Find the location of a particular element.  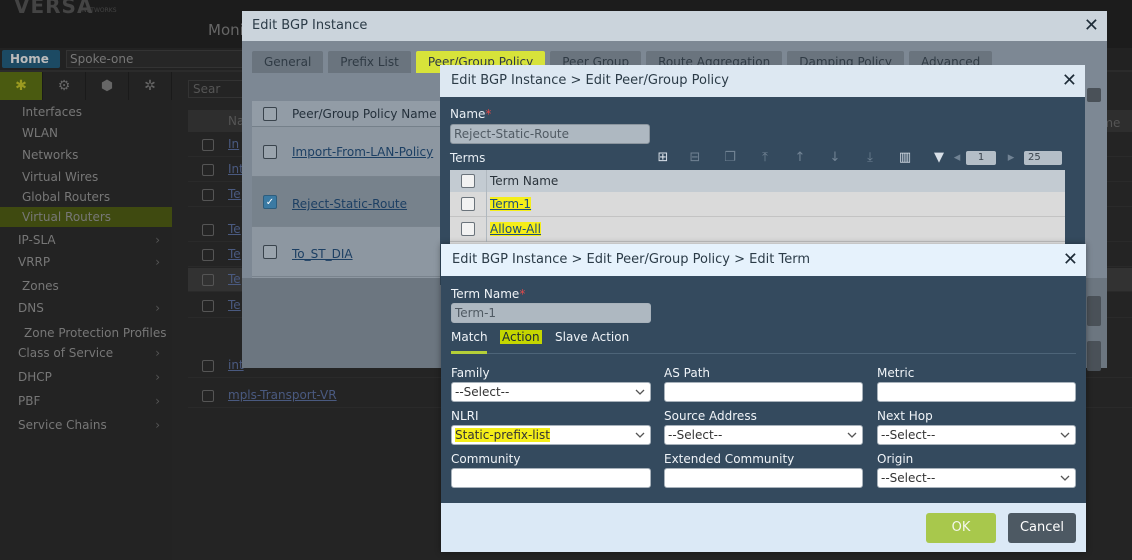

table-row: Import-From-LAN-Policy is located at coordinates (347, 152).